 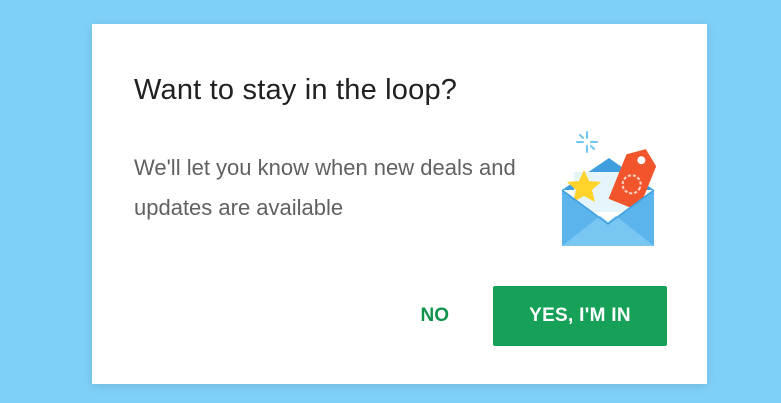 I want to click on dialog-title: Want to stay in the loop?, so click(x=296, y=90).